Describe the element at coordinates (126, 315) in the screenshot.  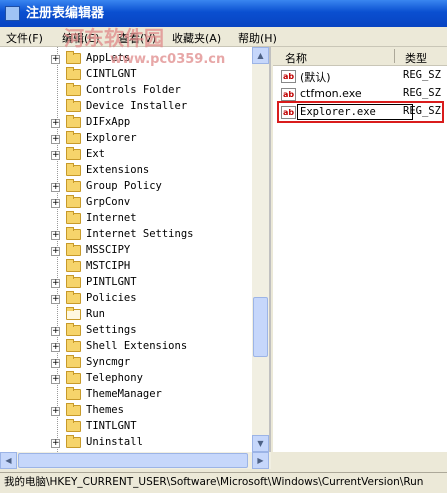
I see `tree-item: Run` at that location.